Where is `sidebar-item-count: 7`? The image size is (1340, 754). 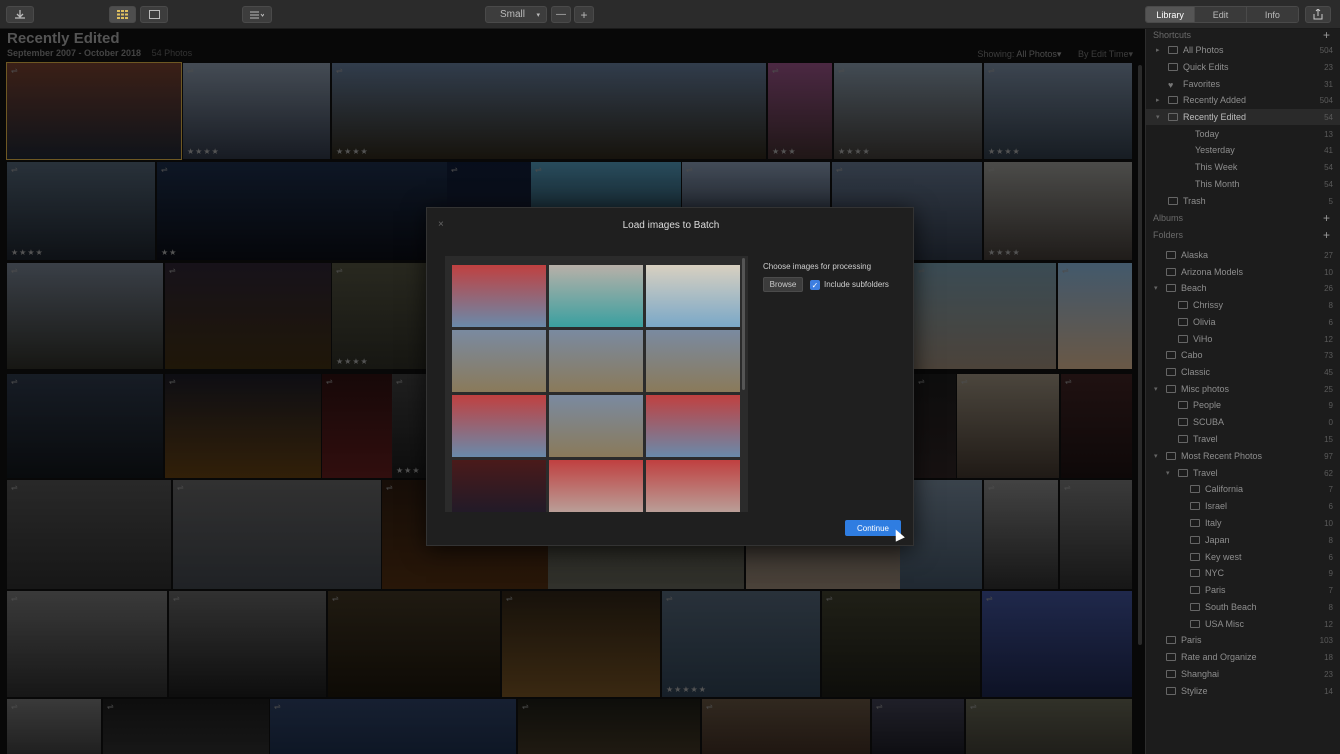 sidebar-item-count: 7 is located at coordinates (1330, 489).